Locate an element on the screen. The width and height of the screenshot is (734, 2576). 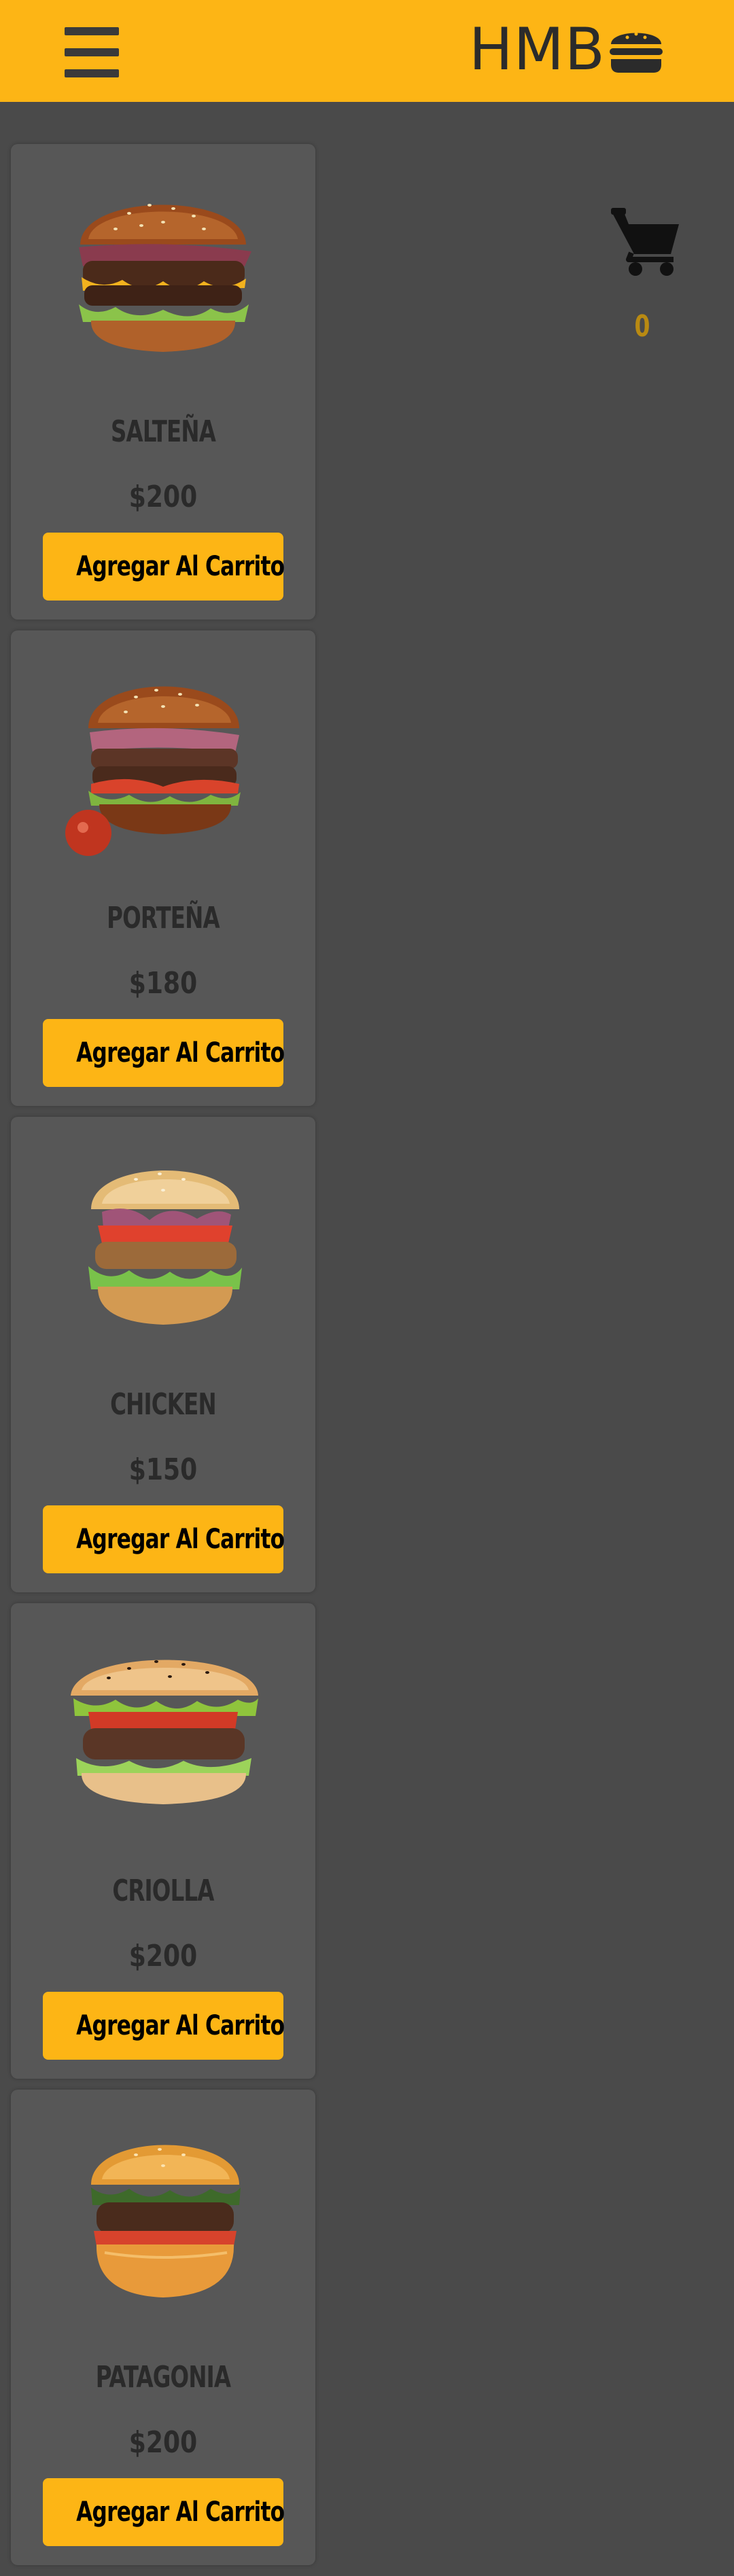
product-name: CRIOLLA is located at coordinates (163, 1891).